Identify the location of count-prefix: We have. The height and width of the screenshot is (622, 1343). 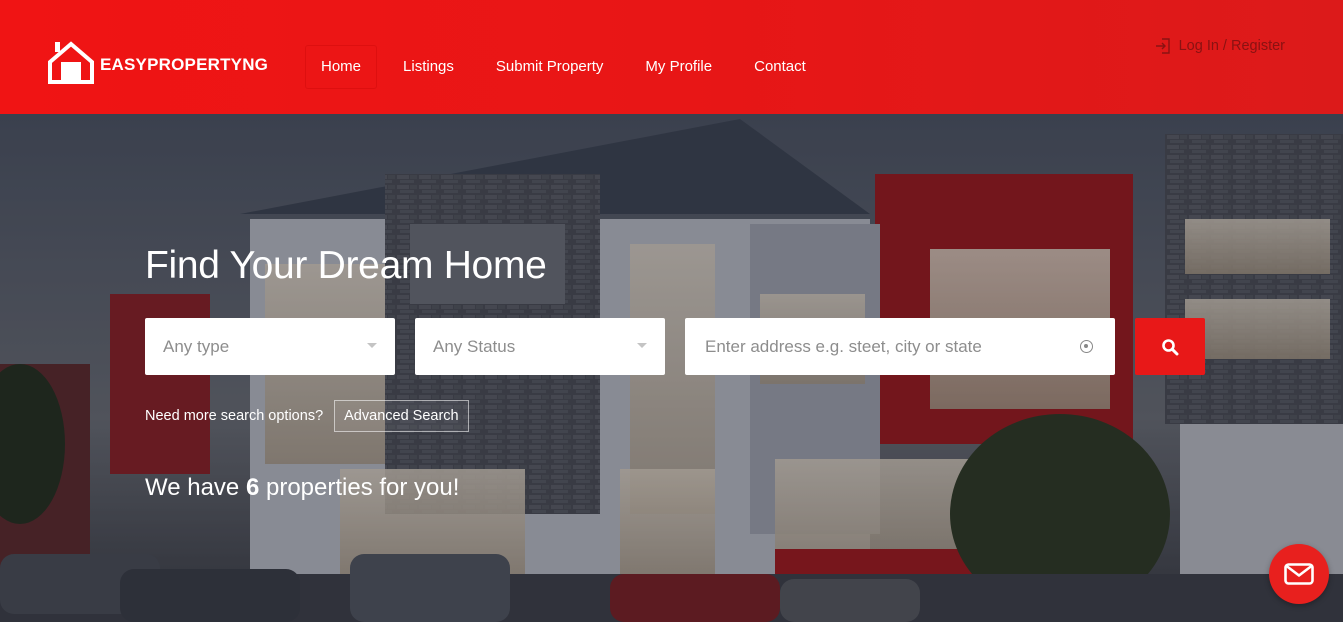
(192, 487).